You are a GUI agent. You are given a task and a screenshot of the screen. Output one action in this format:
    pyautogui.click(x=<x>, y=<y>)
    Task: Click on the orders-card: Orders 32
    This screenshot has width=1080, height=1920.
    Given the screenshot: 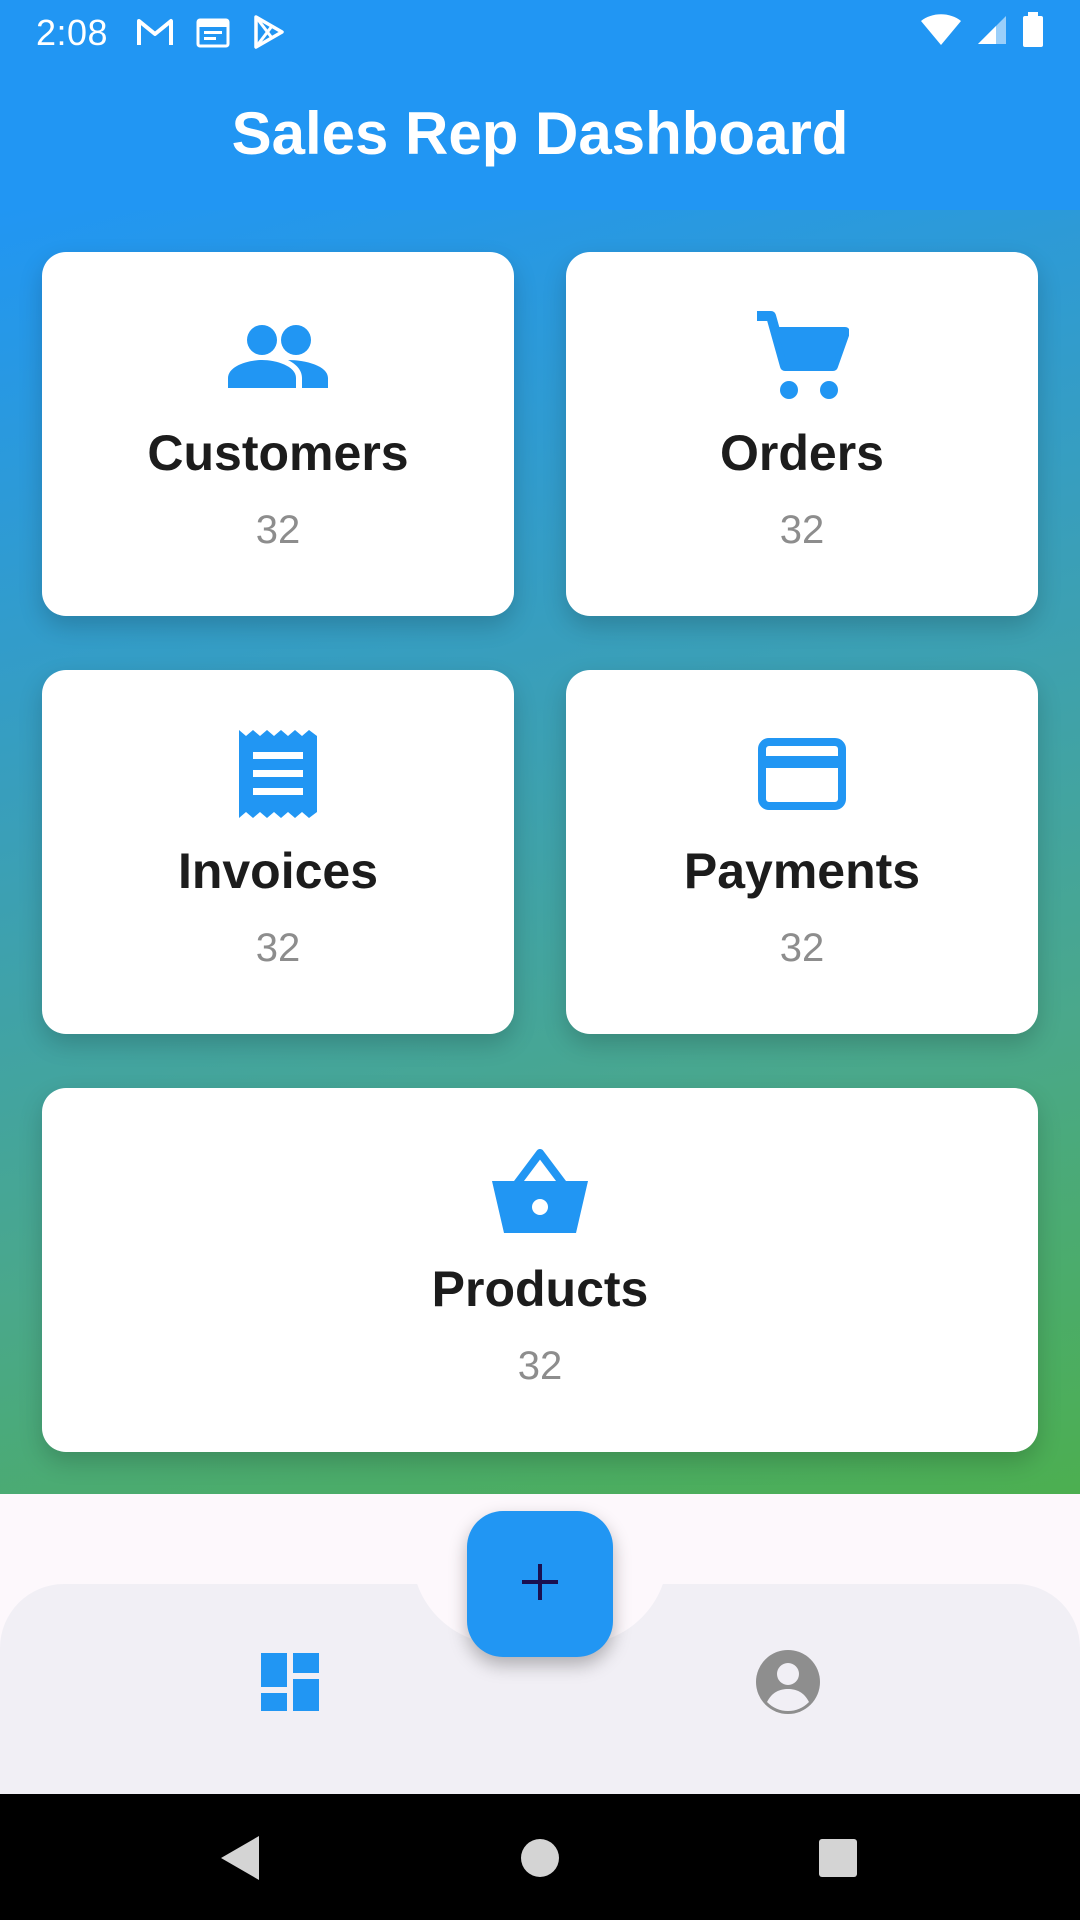 What is the action you would take?
    pyautogui.click(x=802, y=434)
    